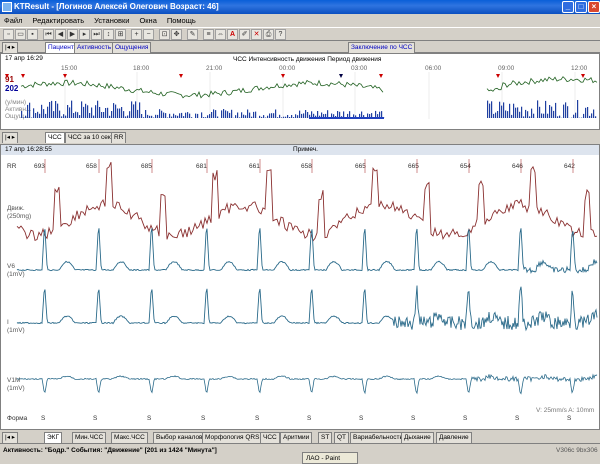 The image size is (600, 464). I want to click on delete-icon: ✕, so click(256, 34).